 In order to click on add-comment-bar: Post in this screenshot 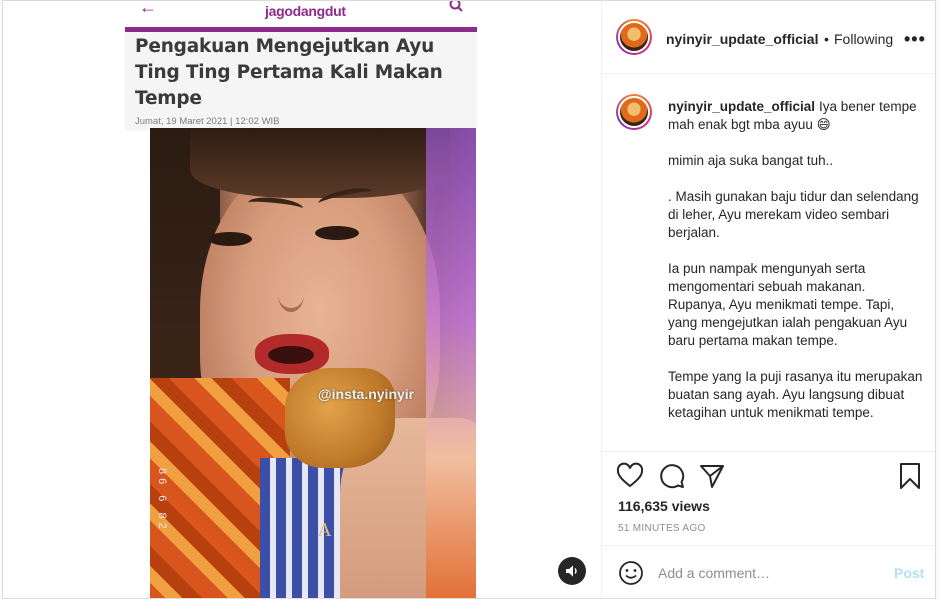, I will do `click(768, 571)`.